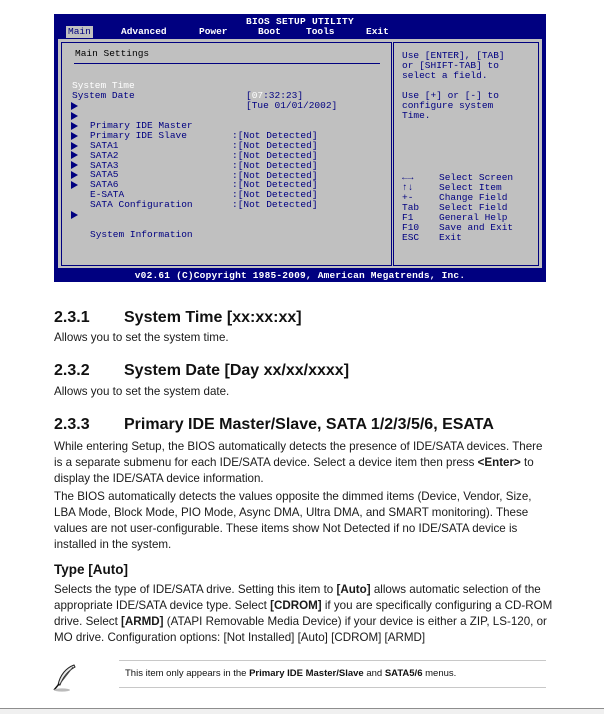 The width and height of the screenshot is (604, 714). I want to click on bios-row-sata6: SATA6 :[Not Detected], so click(227, 180).